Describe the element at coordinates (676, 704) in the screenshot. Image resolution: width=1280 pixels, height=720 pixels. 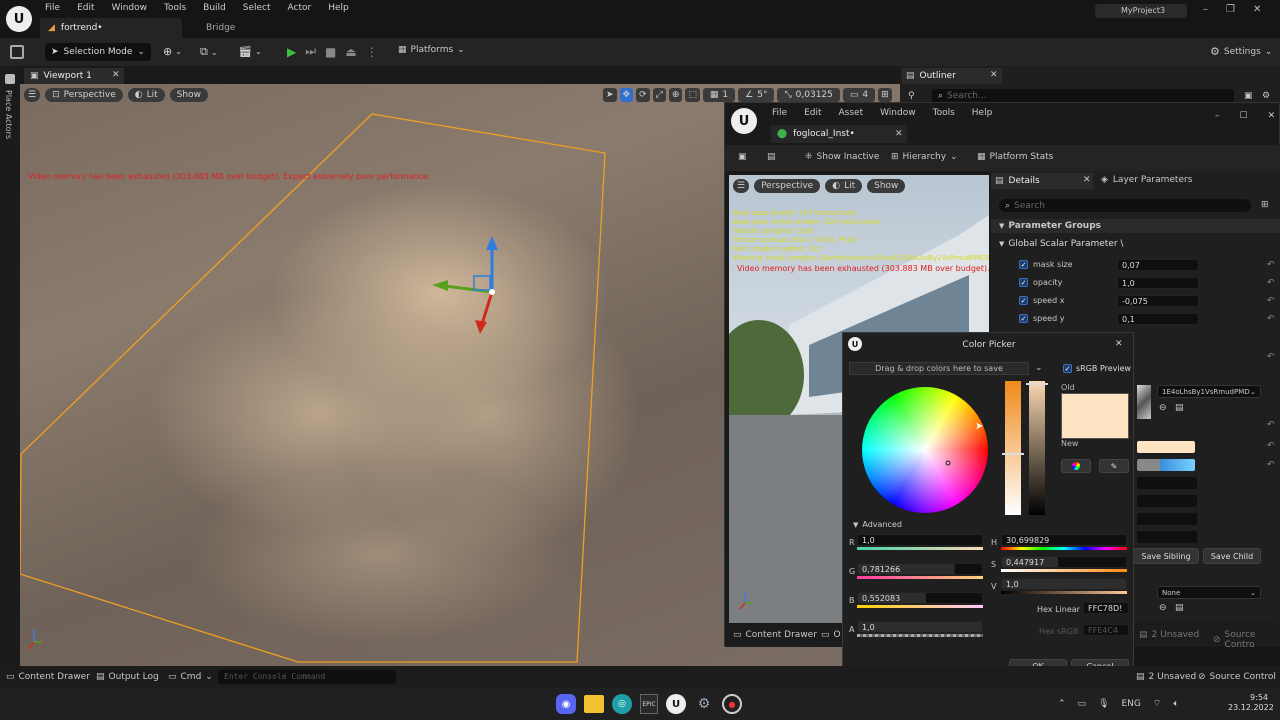
I see `unreal-engine-icon: U` at that location.